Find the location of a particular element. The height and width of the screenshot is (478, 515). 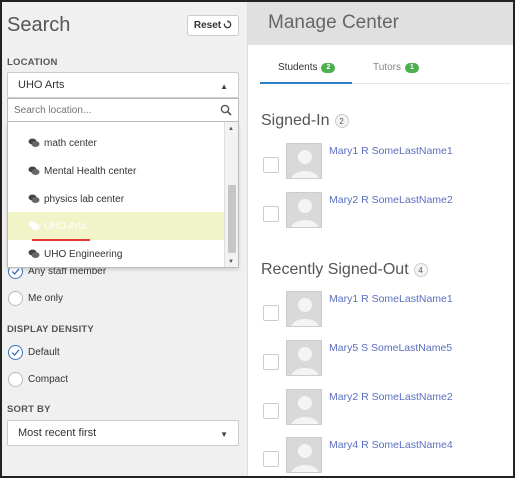

location-option-label: Mental Health center is located at coordinates (90, 171).